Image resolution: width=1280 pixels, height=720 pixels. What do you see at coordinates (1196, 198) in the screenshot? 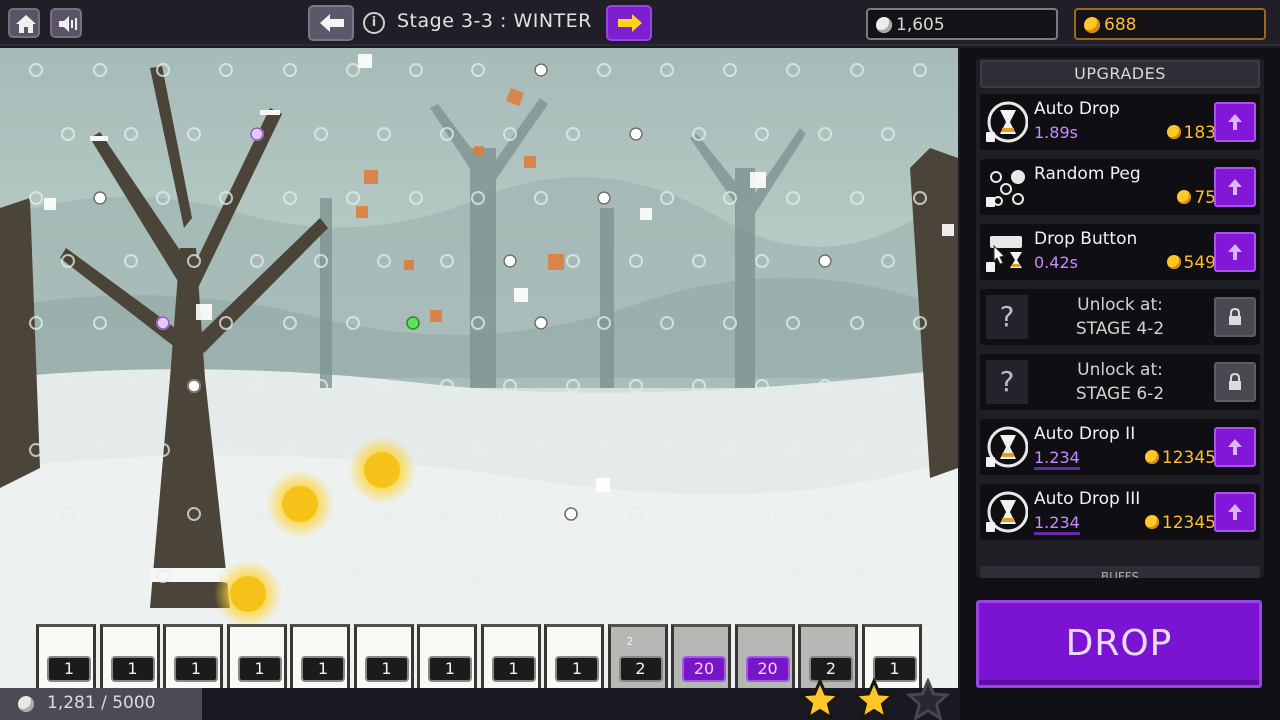
I see `upgrade-cost: 75` at bounding box center [1196, 198].